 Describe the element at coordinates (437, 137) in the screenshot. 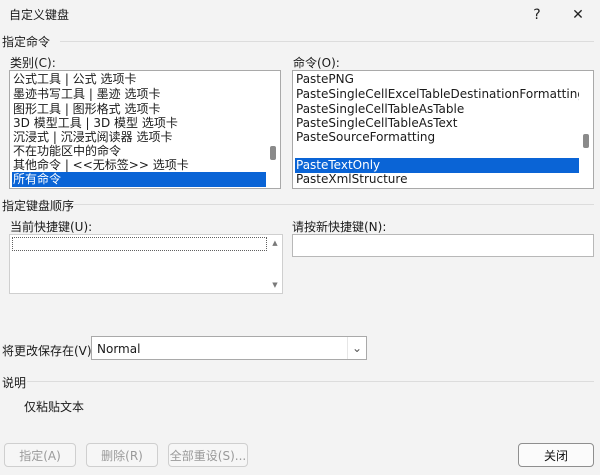

I see `list-item: PasteSourceFormatting` at that location.